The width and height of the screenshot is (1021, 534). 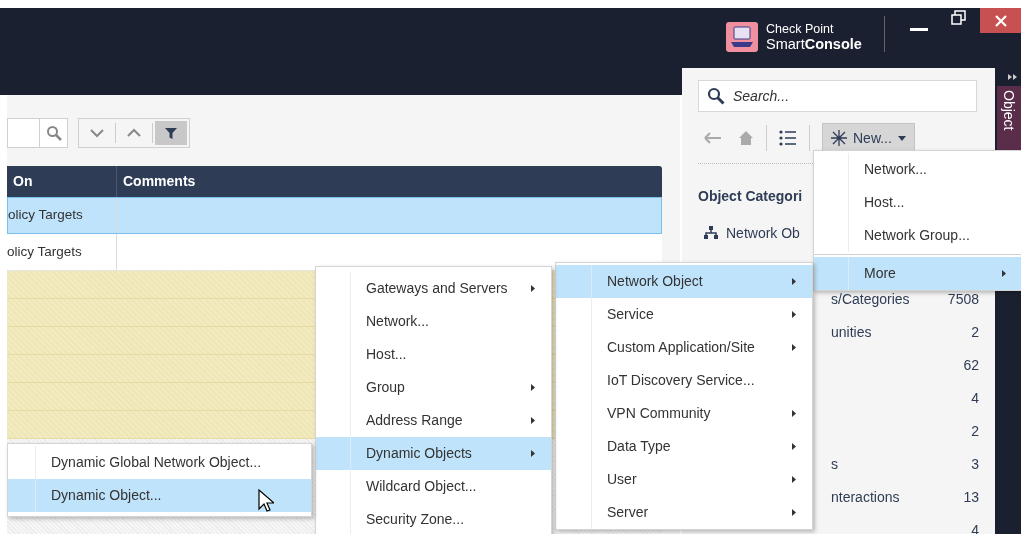 What do you see at coordinates (800, 29) in the screenshot?
I see `brand-name: Check Point` at bounding box center [800, 29].